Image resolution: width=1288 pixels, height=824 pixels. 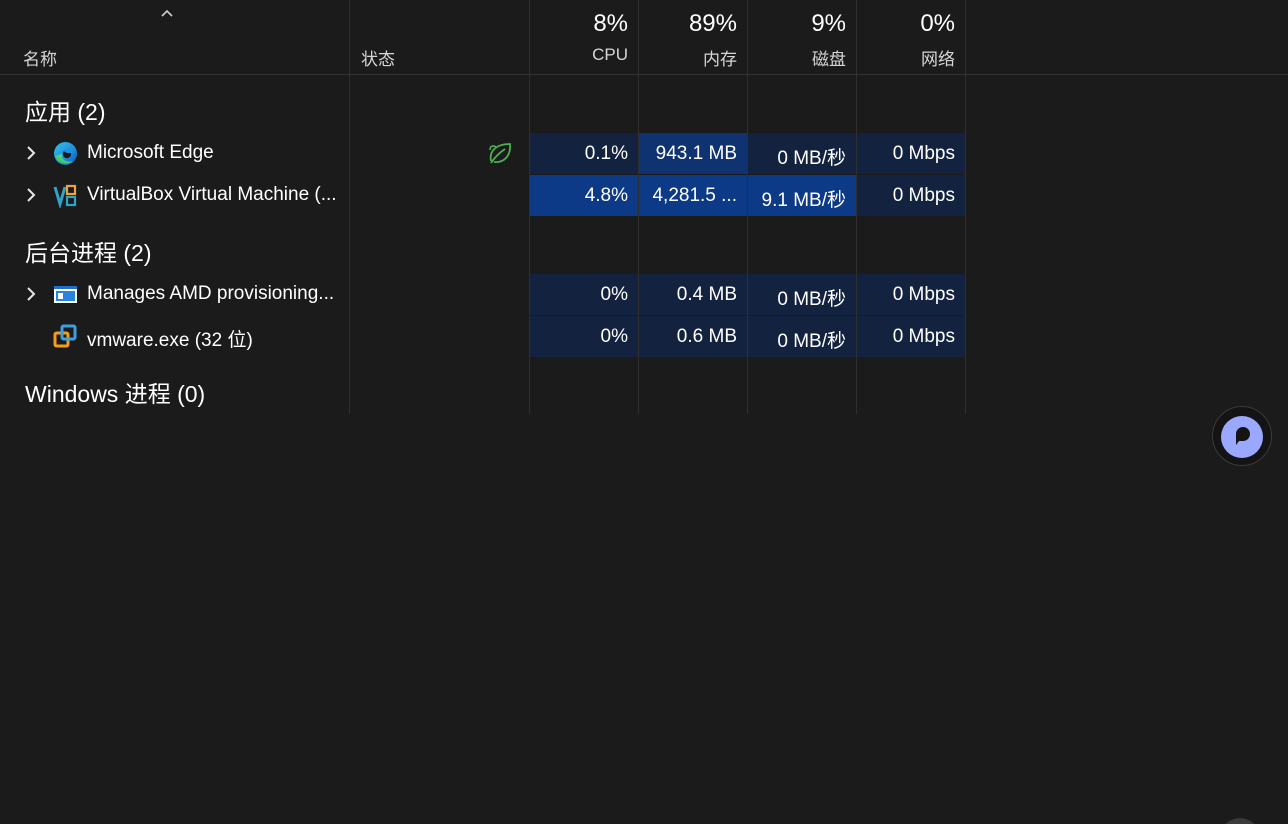 I want to click on memory-total-percent: 89%, so click(x=688, y=24).